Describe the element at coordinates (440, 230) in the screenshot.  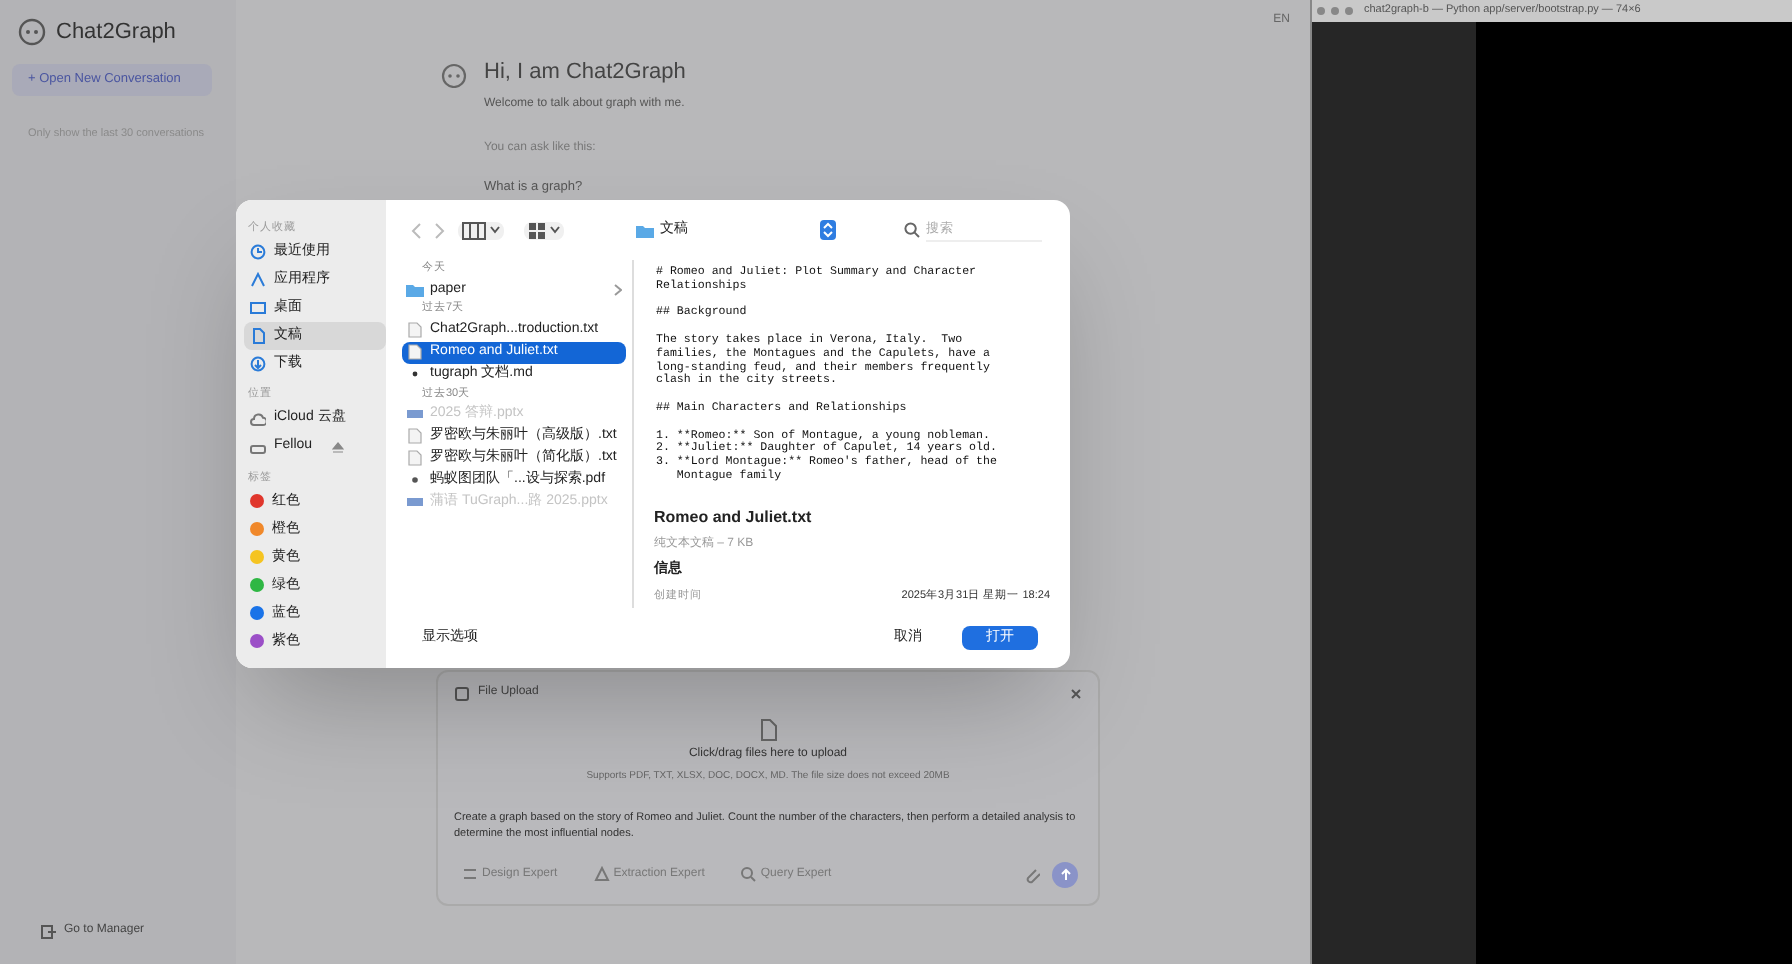
I see `forward-icon` at that location.